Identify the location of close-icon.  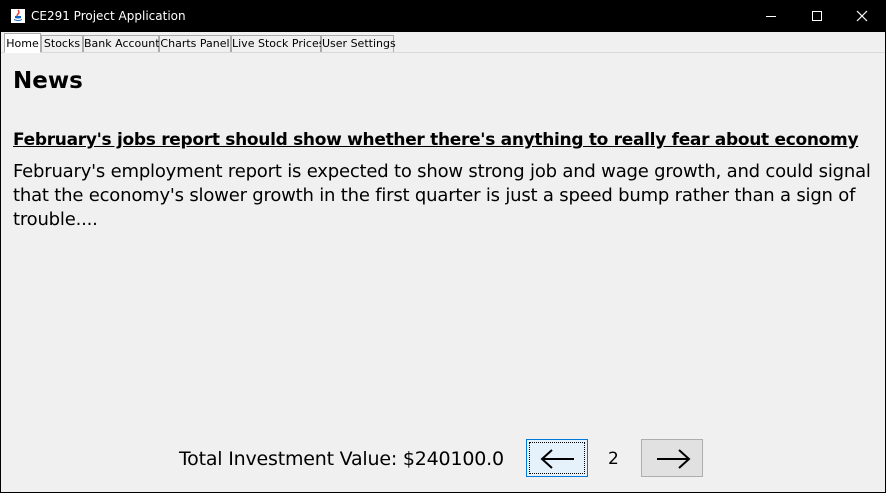
(862, 16).